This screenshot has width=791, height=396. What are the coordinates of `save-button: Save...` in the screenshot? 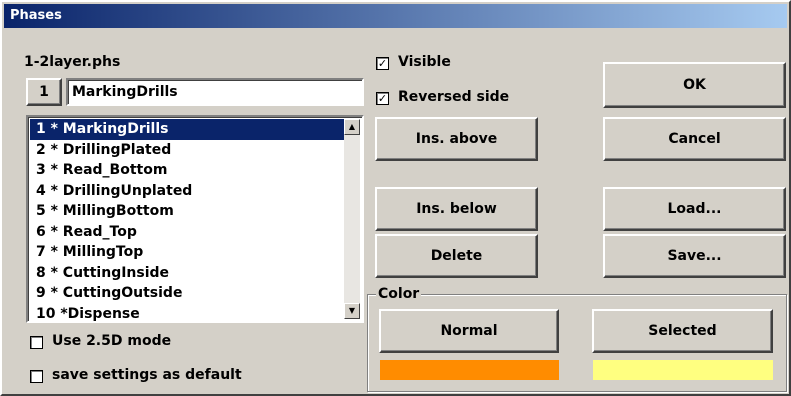 It's located at (694, 256).